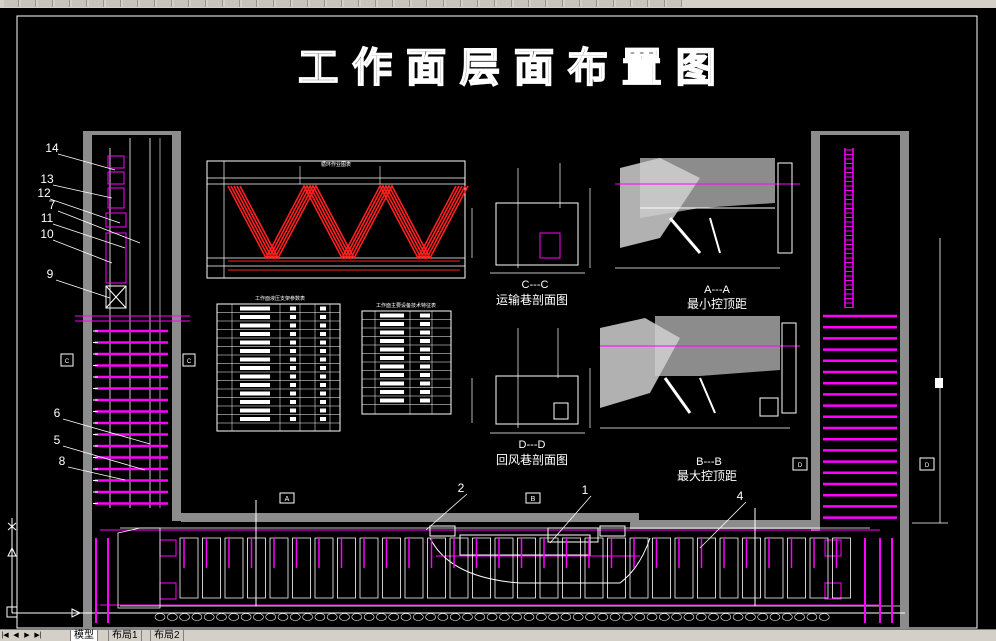 This screenshot has width=996, height=641. What do you see at coordinates (189, 362) in the screenshot?
I see `marker-c-right: C` at bounding box center [189, 362].